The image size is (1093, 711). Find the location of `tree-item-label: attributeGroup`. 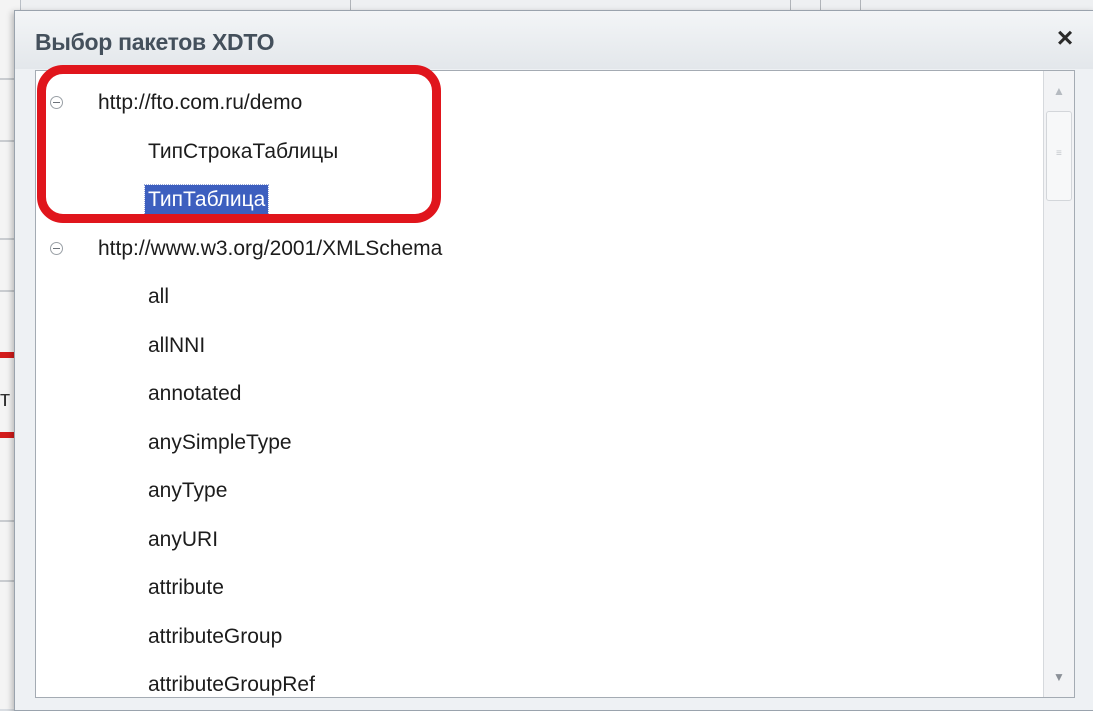

tree-item-label: attributeGroup is located at coordinates (215, 636).